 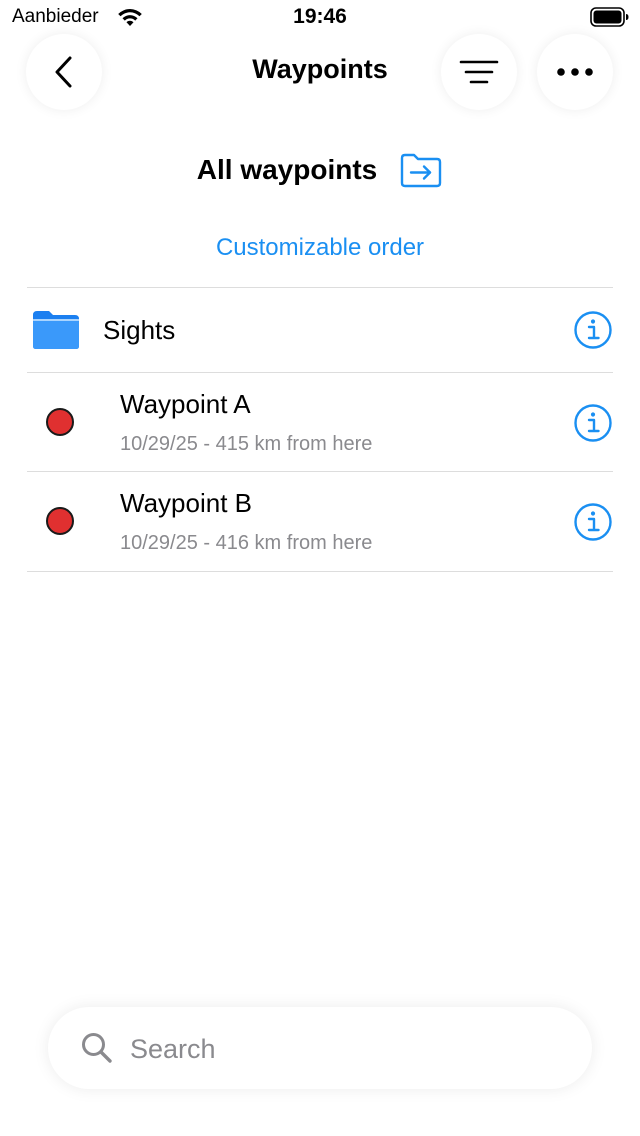 I want to click on status-bar: Aanbieder 19:46, so click(x=320, y=18).